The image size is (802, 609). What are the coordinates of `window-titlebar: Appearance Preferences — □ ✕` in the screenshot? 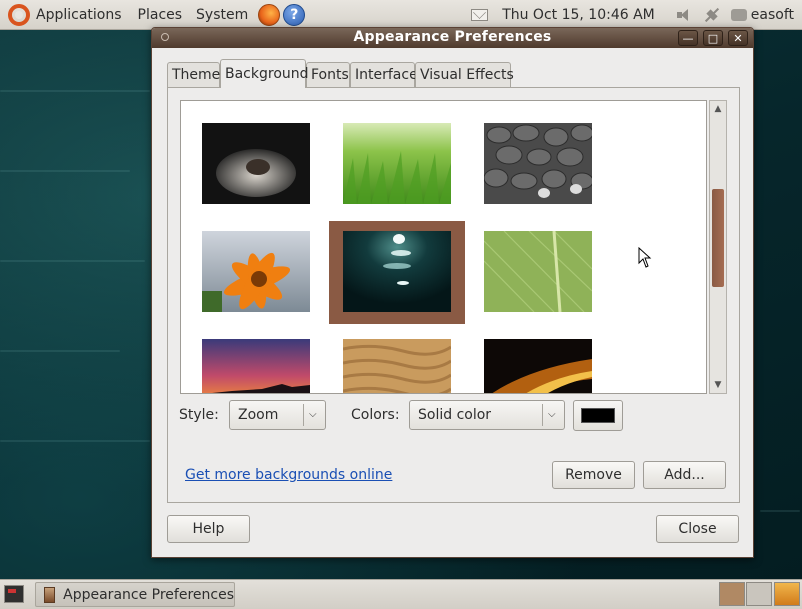 It's located at (452, 38).